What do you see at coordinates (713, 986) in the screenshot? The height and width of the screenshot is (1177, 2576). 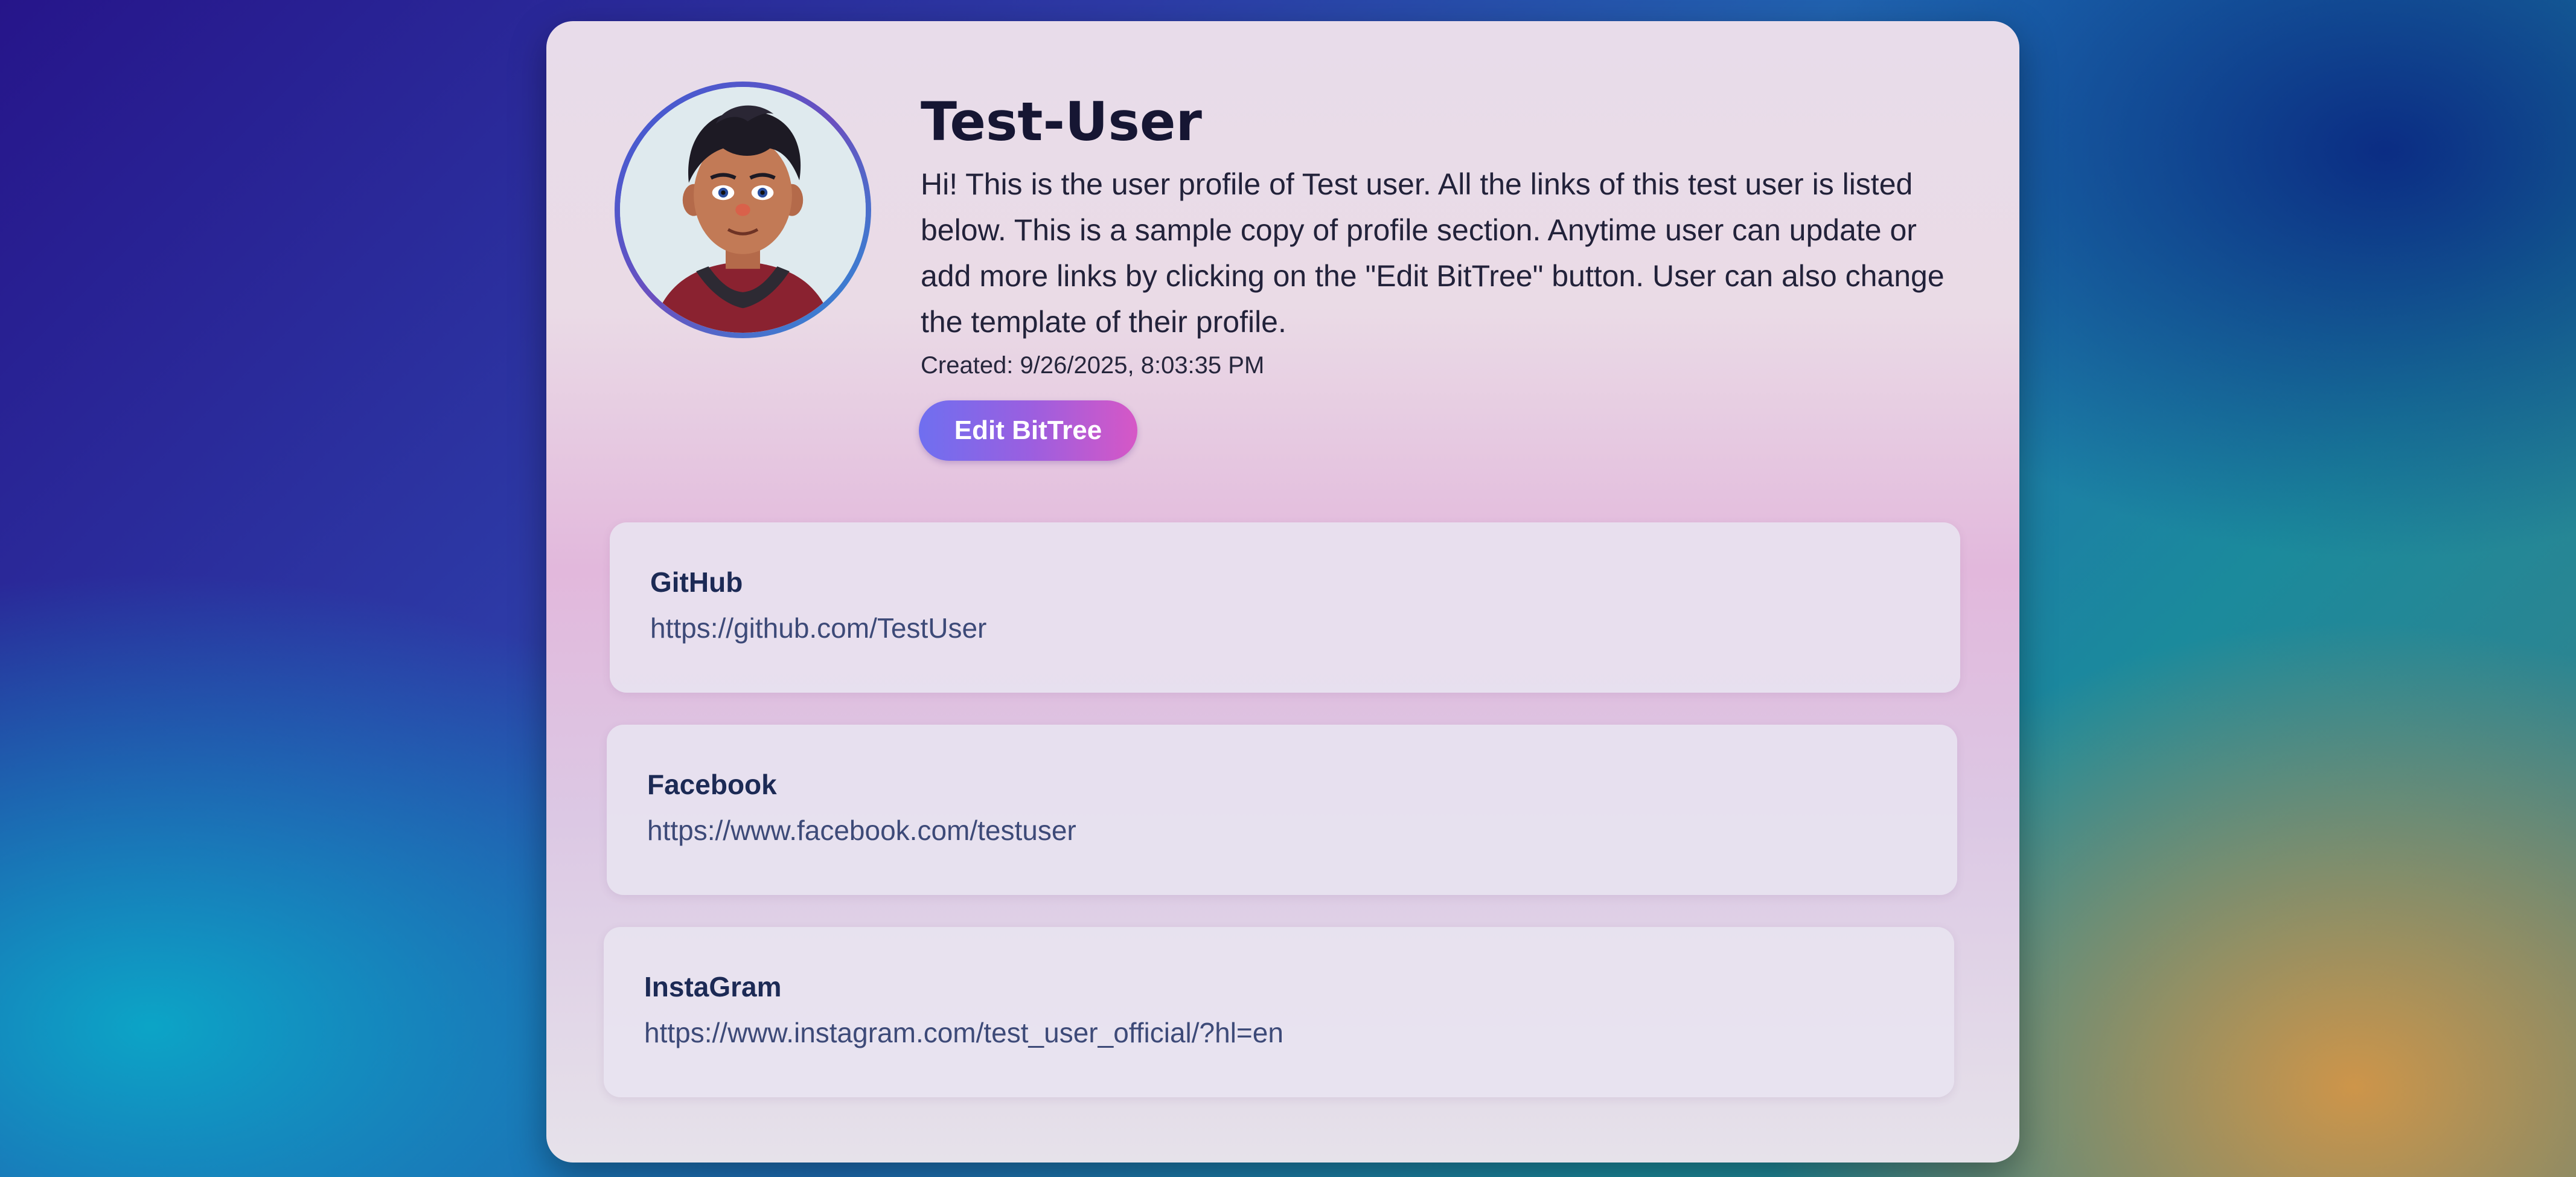 I see `link-title: InstaGram` at bounding box center [713, 986].